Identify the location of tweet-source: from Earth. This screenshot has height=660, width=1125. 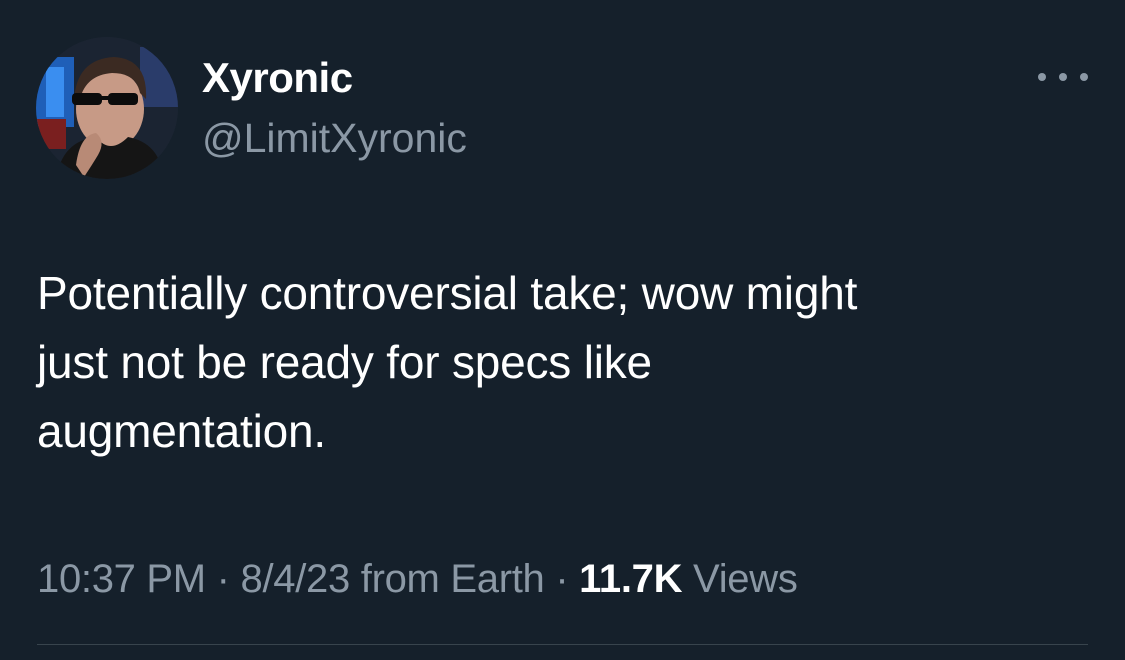
(452, 579).